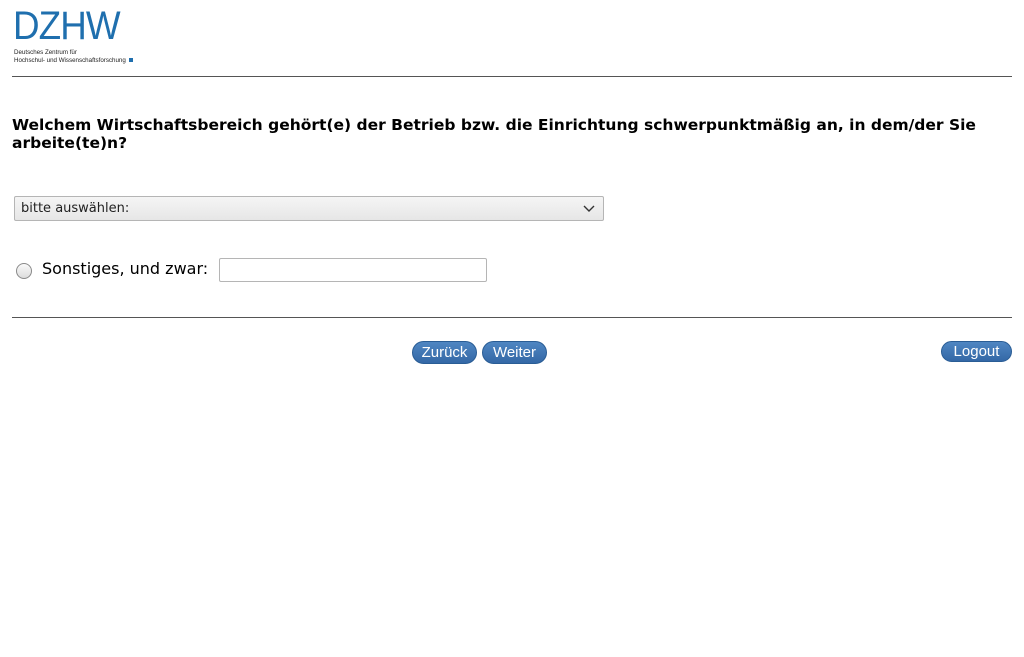 The width and height of the screenshot is (1024, 657). Describe the element at coordinates (45, 52) in the screenshot. I see `logo-tagline-line1: Deutsches Zentrum für` at that location.